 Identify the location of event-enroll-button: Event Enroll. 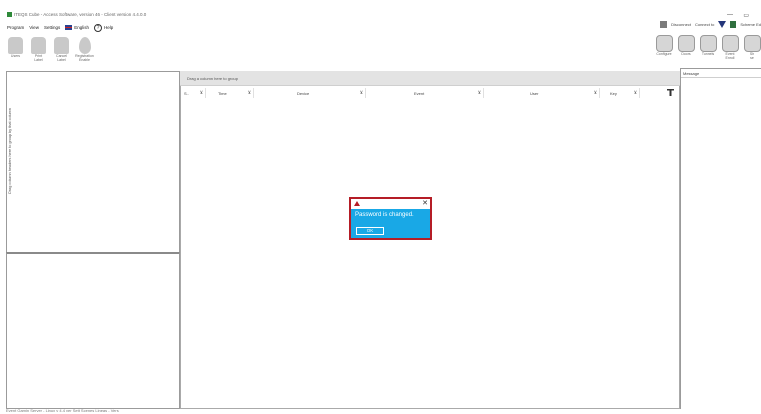
(730, 48).